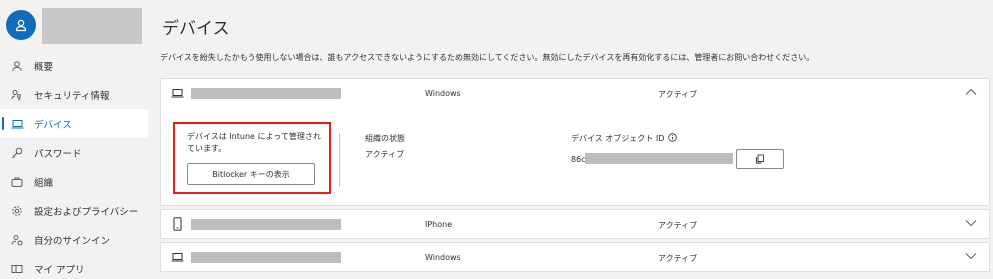 This screenshot has width=993, height=279. I want to click on device-card: IPhone アクティブ, so click(575, 224).